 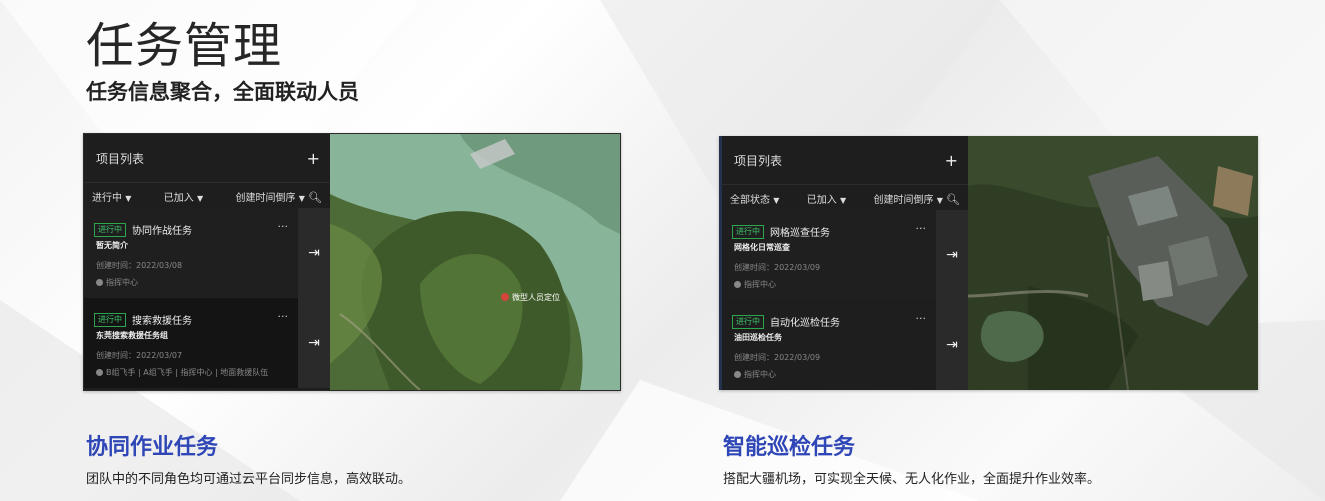 I want to click on feature-desc-collab: 团队中的不同角色均可通过云平台同步信息，高效联动。, so click(x=249, y=479).